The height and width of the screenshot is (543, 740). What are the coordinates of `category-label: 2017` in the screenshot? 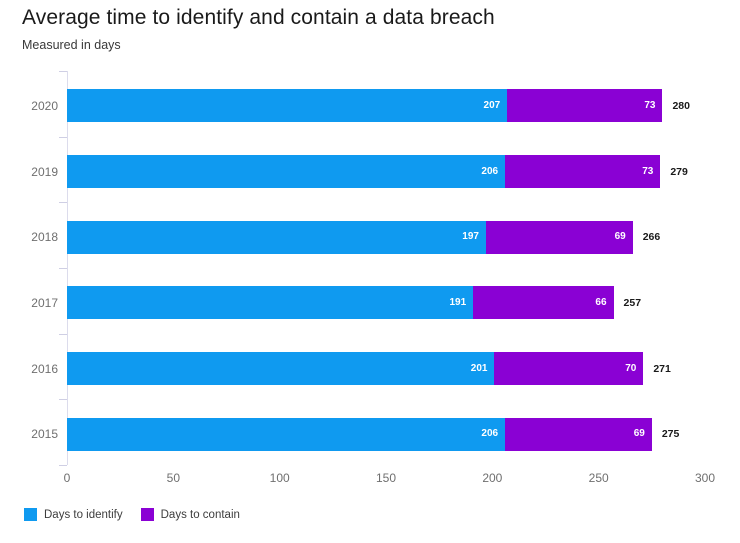 It's located at (44, 302).